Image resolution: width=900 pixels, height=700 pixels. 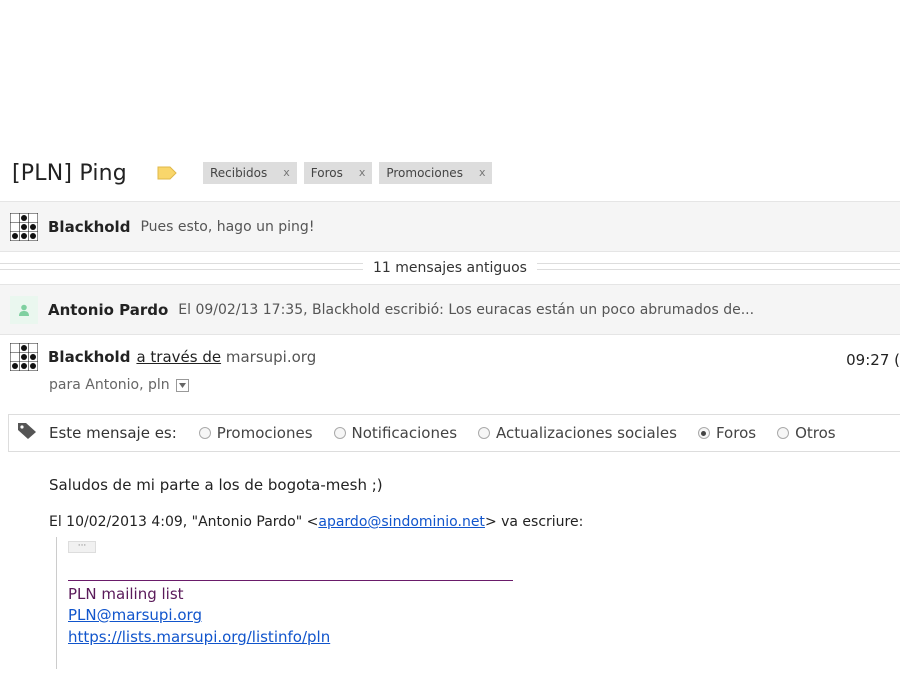 What do you see at coordinates (113, 433) in the screenshot?
I see `category-prompt: Este mensaje es:` at bounding box center [113, 433].